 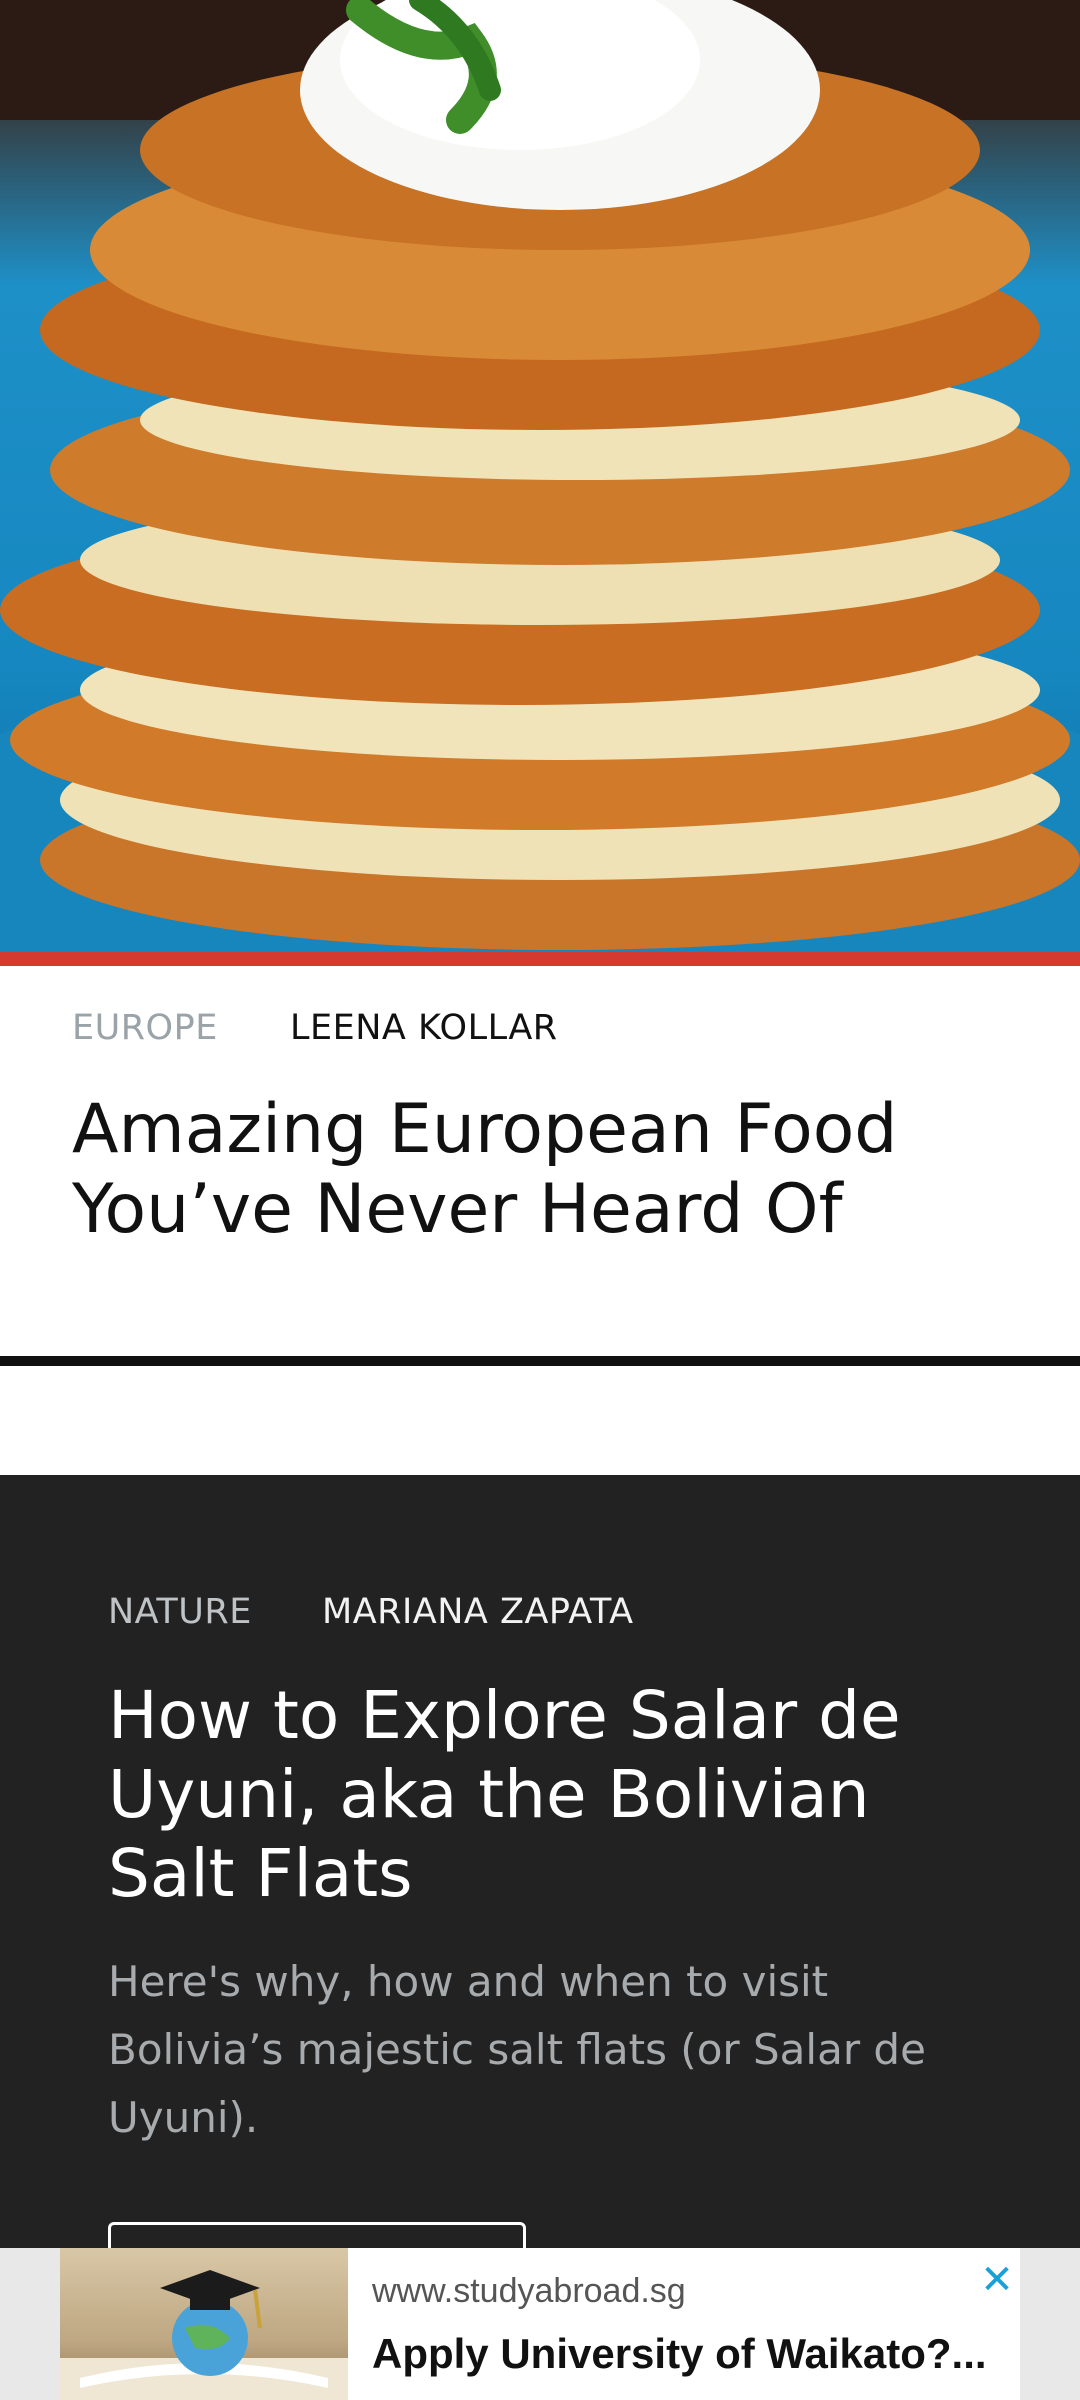 I want to click on graduation-globe-image, so click(x=204, y=2335).